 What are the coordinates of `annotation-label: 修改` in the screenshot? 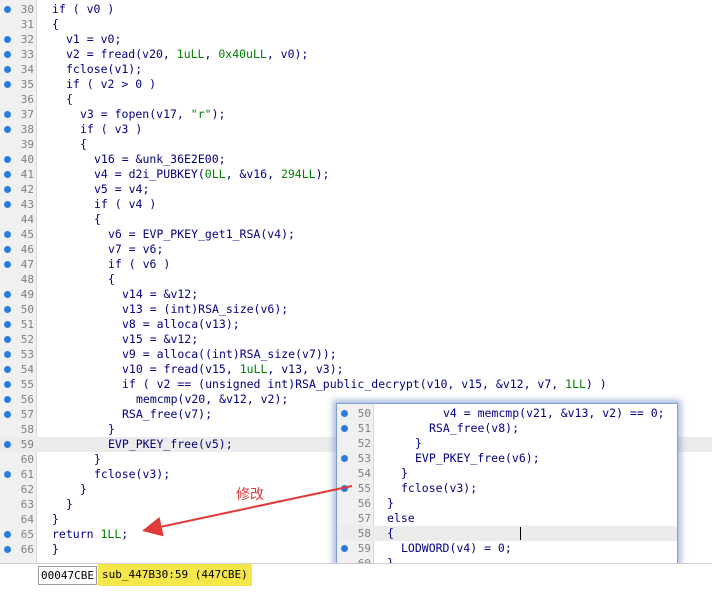 It's located at (250, 495).